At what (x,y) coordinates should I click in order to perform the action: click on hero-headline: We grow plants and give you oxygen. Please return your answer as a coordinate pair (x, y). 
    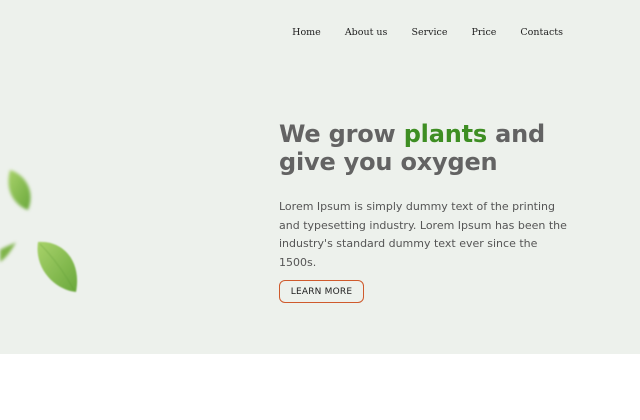
    Looking at the image, I should click on (439, 148).